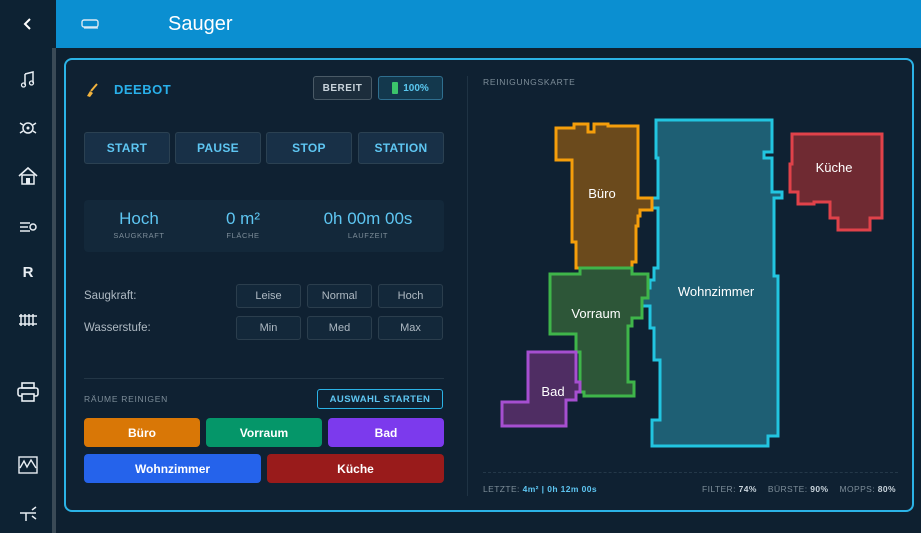 The height and width of the screenshot is (533, 921). Describe the element at coordinates (117, 328) in the screenshot. I see `water-label: Wasserstufe:` at that location.